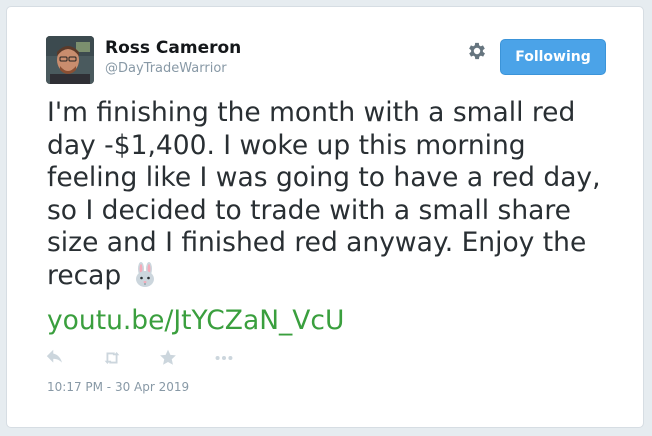  What do you see at coordinates (150, 358) in the screenshot?
I see `tweet-actions` at bounding box center [150, 358].